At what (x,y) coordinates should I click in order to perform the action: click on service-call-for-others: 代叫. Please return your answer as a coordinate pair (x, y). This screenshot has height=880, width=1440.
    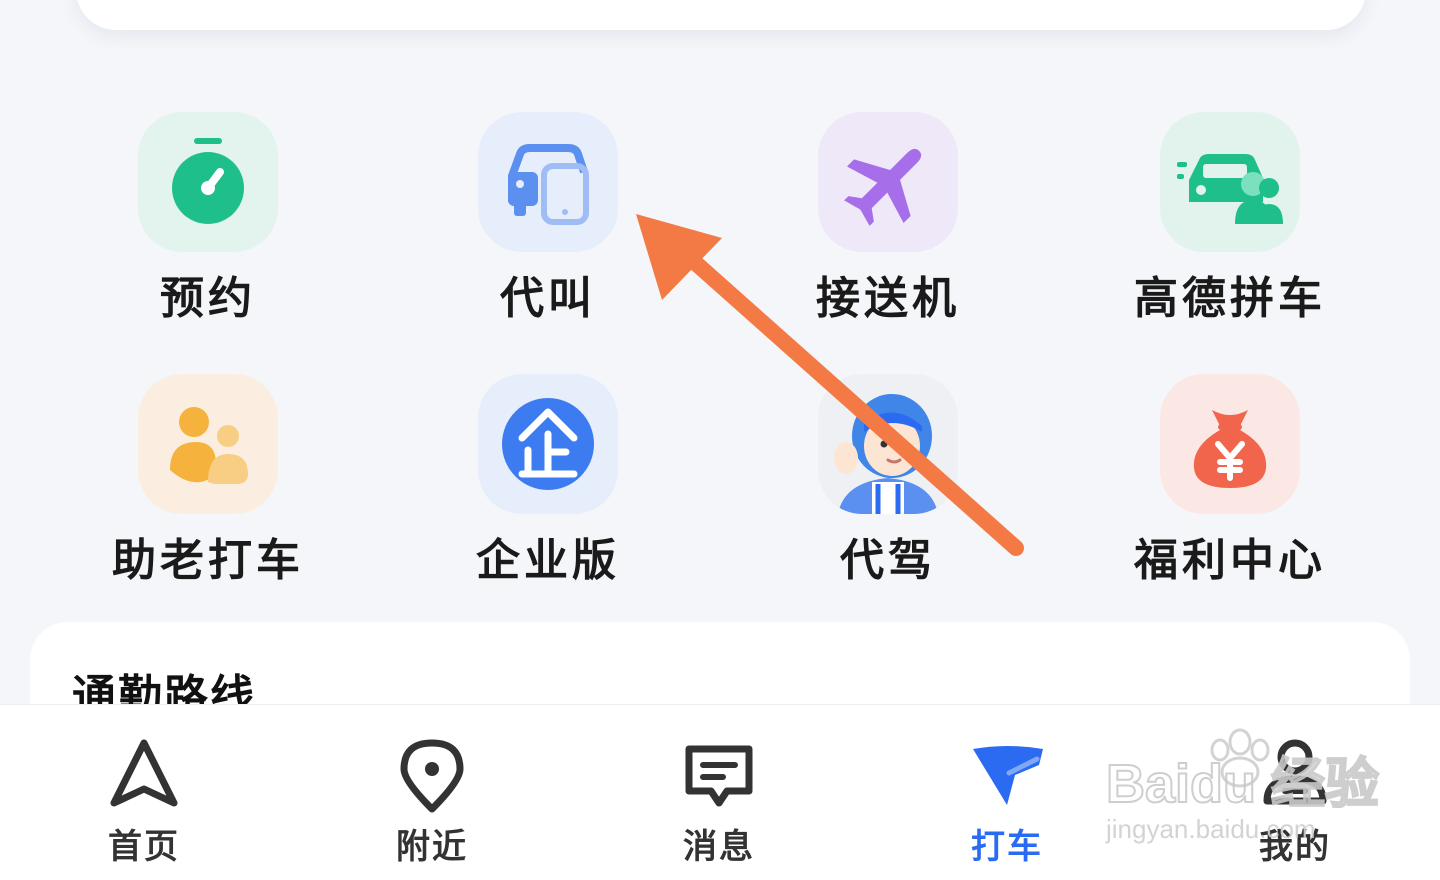
    Looking at the image, I should click on (548, 218).